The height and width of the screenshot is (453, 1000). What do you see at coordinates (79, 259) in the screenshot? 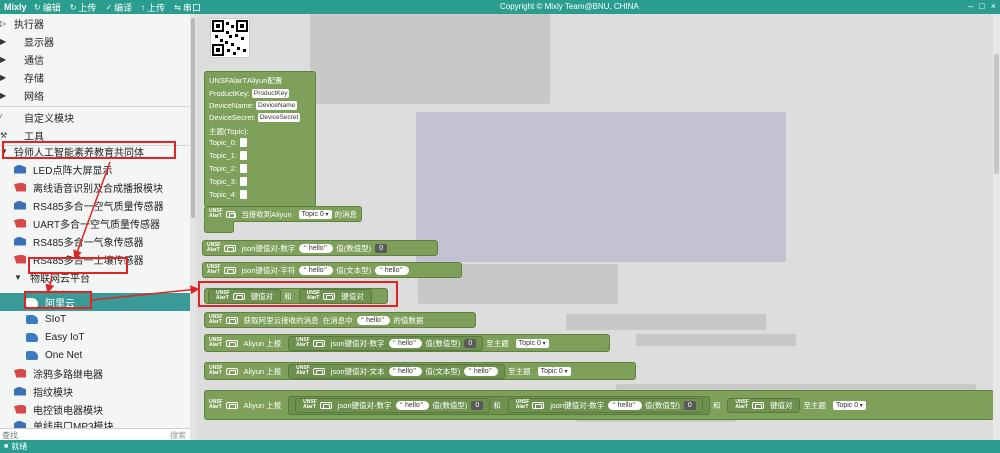
I see `sidebar-item-rs485-soil: RS485多合一土壤传感器` at bounding box center [79, 259].